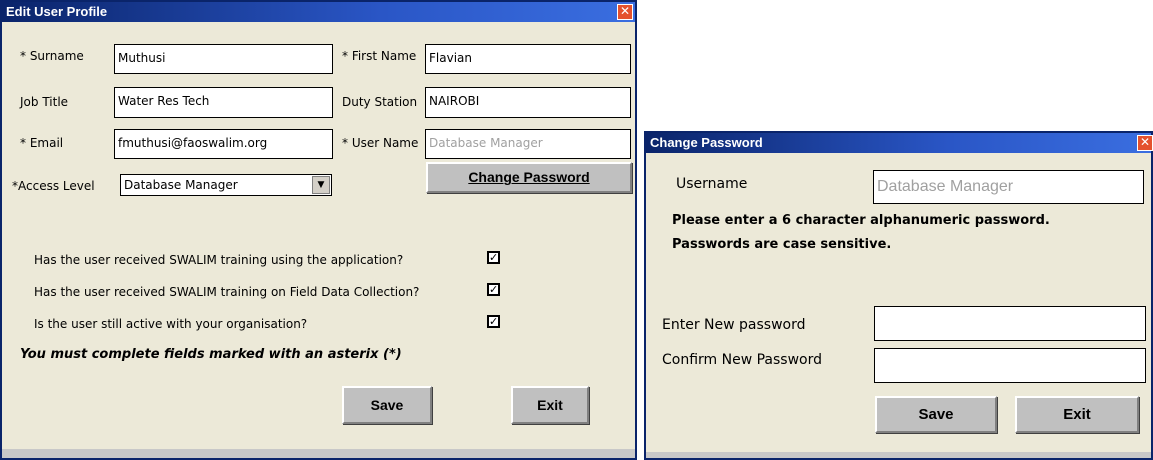 Image resolution: width=1153 pixels, height=460 pixels. I want to click on edit-user-profile-titlebar: Edit User Profile ✕, so click(318, 12).